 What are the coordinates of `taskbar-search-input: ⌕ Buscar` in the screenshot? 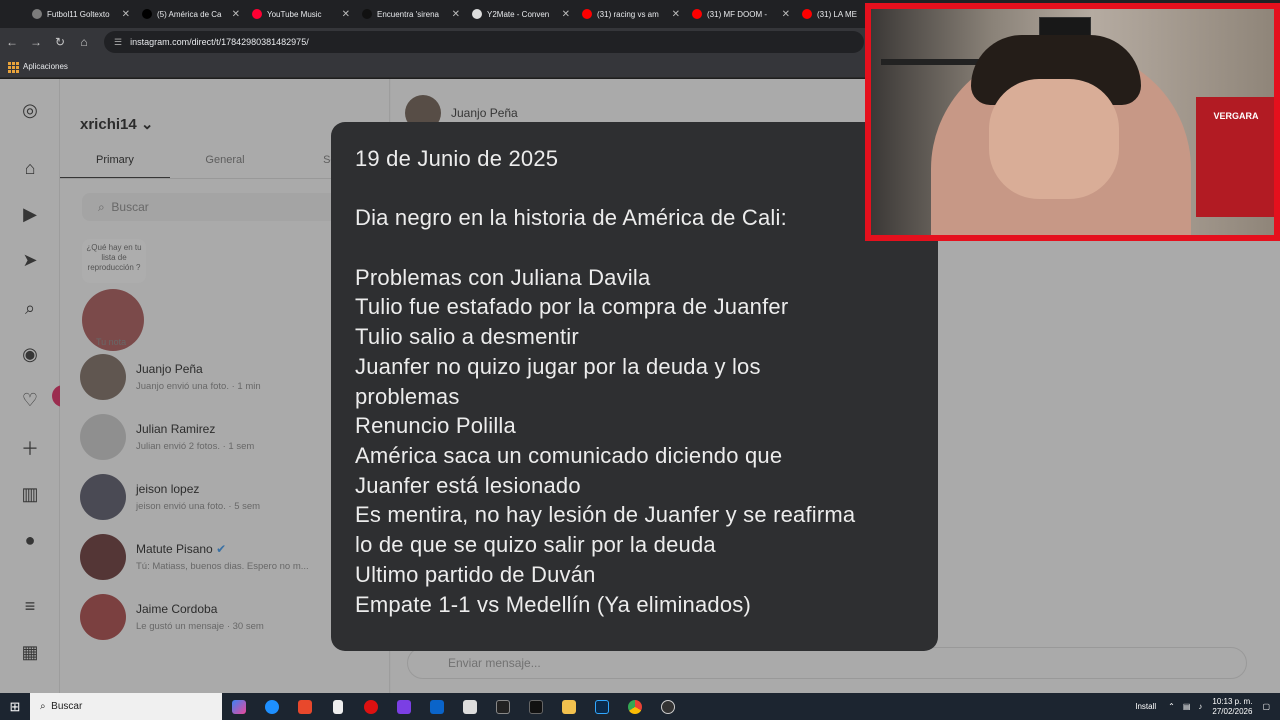 It's located at (126, 706).